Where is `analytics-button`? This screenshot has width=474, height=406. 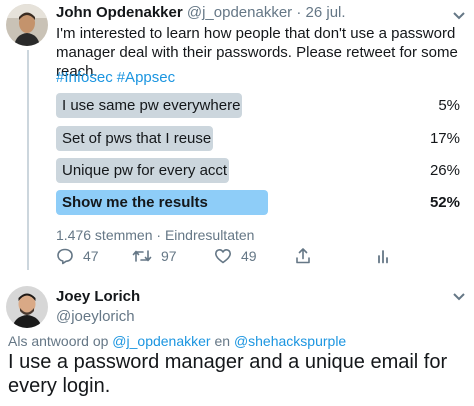
analytics-button is located at coordinates (383, 256).